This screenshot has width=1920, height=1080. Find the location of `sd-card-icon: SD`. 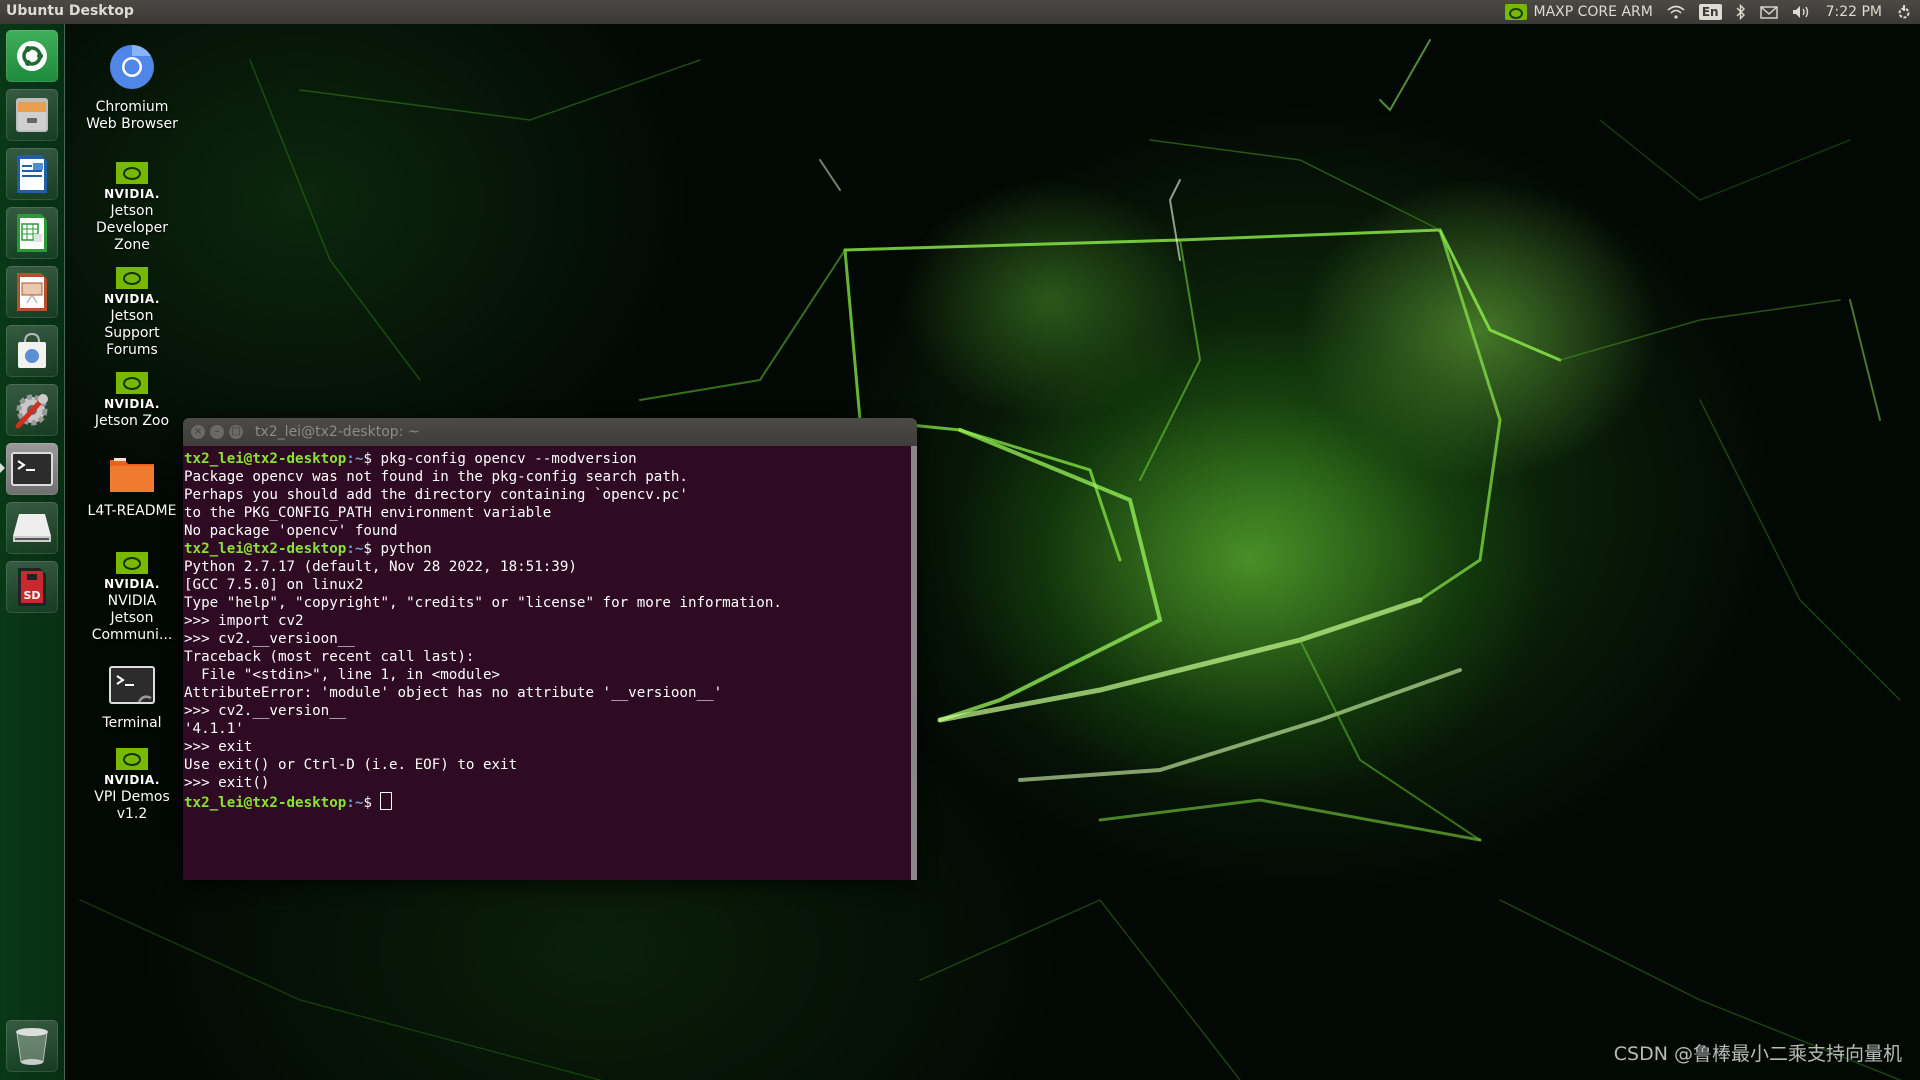

sd-card-icon: SD is located at coordinates (32, 587).